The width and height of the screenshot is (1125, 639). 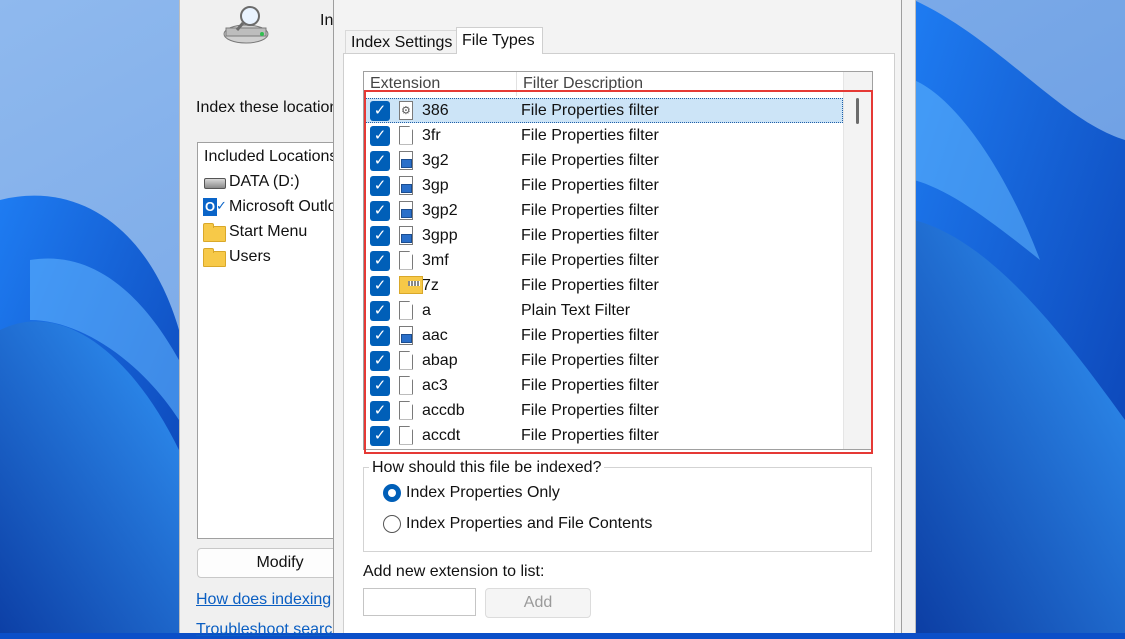 I want to click on extension-cell: aac, so click(x=435, y=335).